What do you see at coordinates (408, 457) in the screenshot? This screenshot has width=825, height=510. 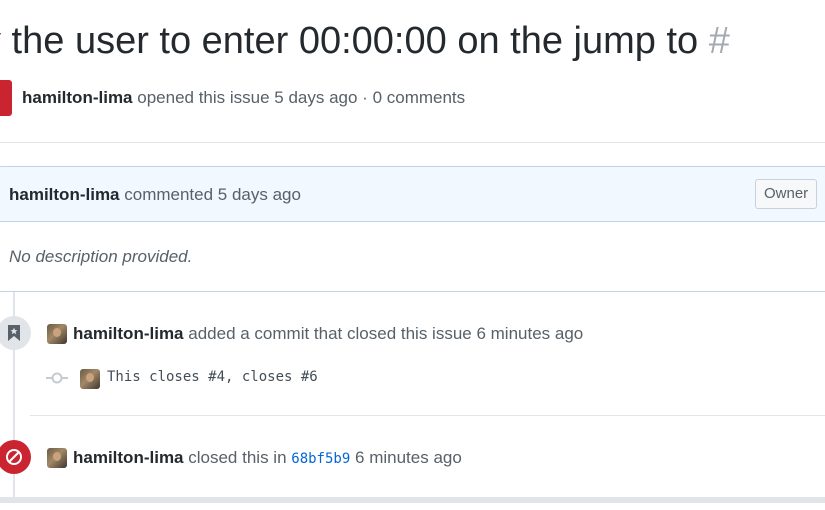 I see `closed-event-suffix: 6 minutes ago` at bounding box center [408, 457].